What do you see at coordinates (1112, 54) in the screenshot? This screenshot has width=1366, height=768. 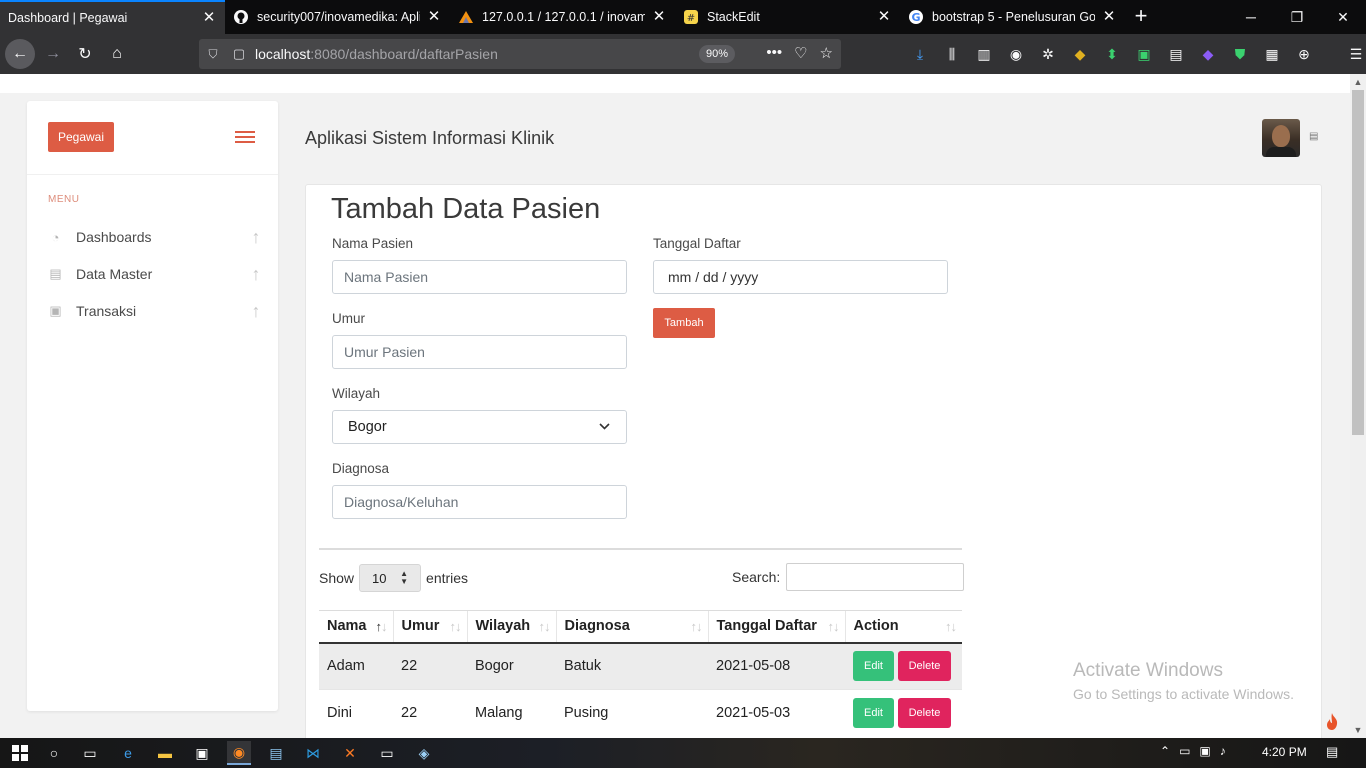 I see `extension-icon: ⬍` at bounding box center [1112, 54].